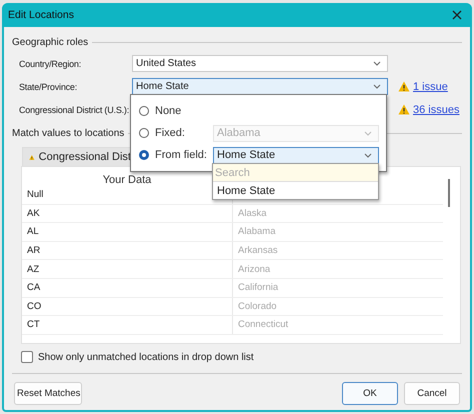 The image size is (474, 414). What do you see at coordinates (127, 180) in the screenshot?
I see `column-header: Your Data` at bounding box center [127, 180].